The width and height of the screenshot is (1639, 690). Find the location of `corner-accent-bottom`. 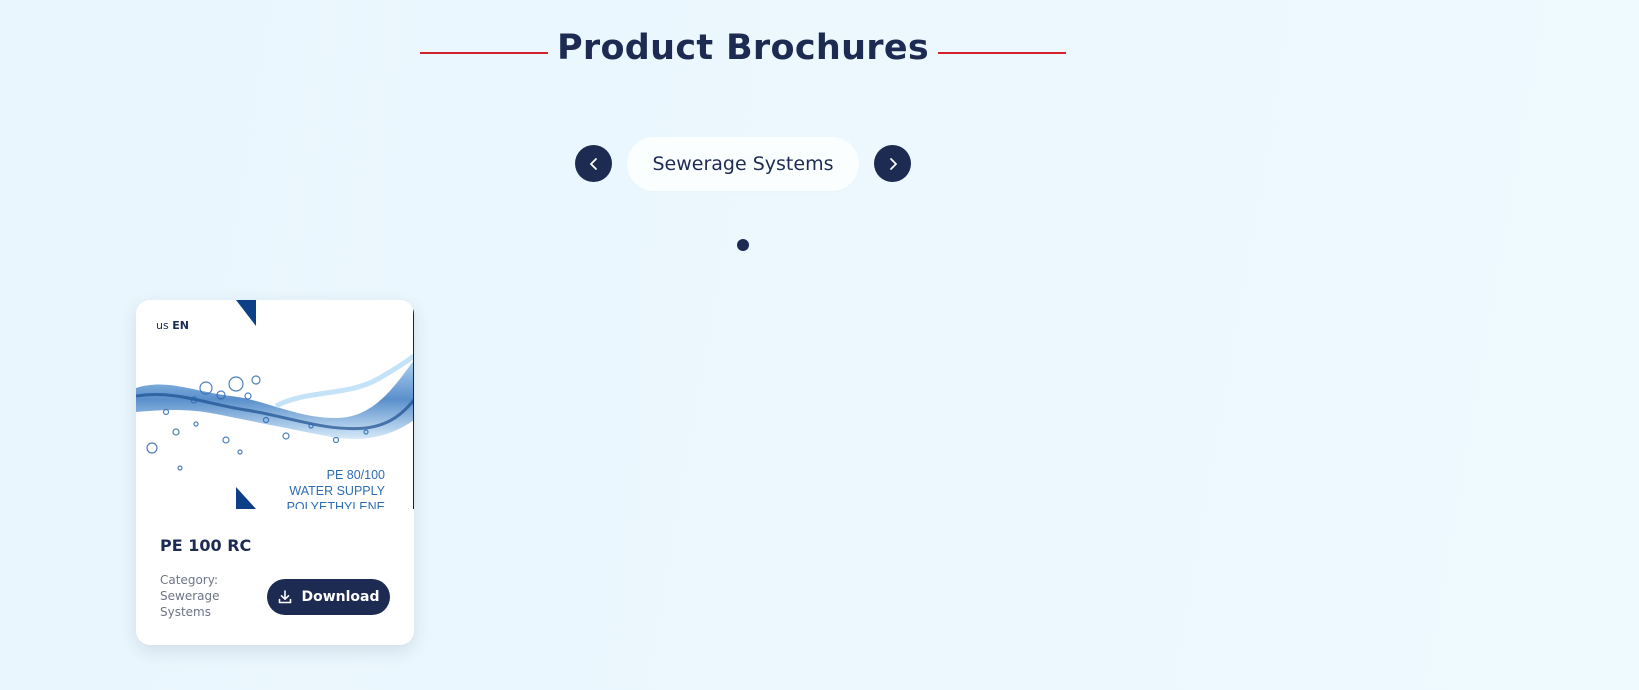

corner-accent-bottom is located at coordinates (246, 498).